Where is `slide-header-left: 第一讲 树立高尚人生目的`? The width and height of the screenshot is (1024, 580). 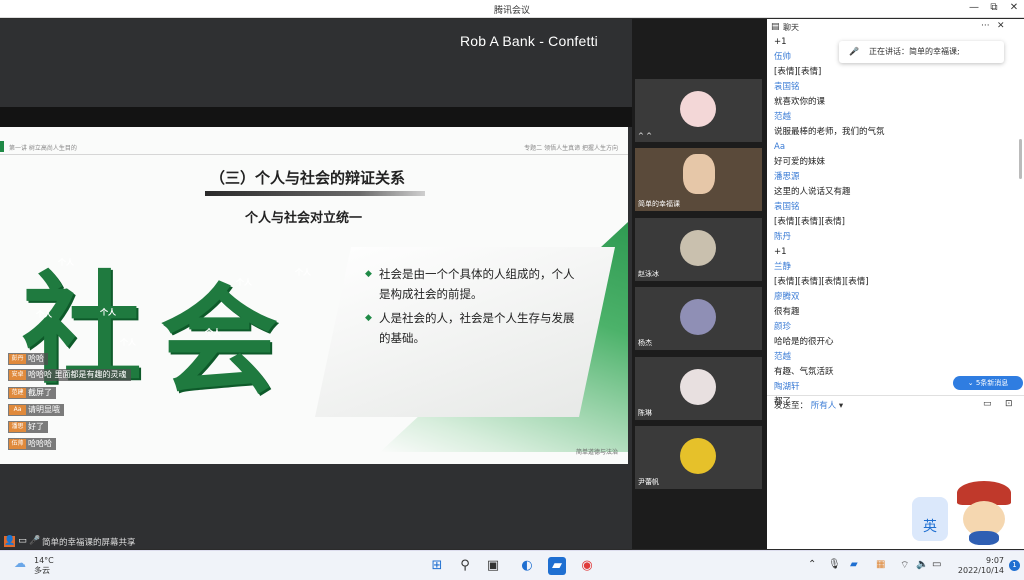 slide-header-left: 第一讲 树立高尚人生目的 is located at coordinates (43, 148).